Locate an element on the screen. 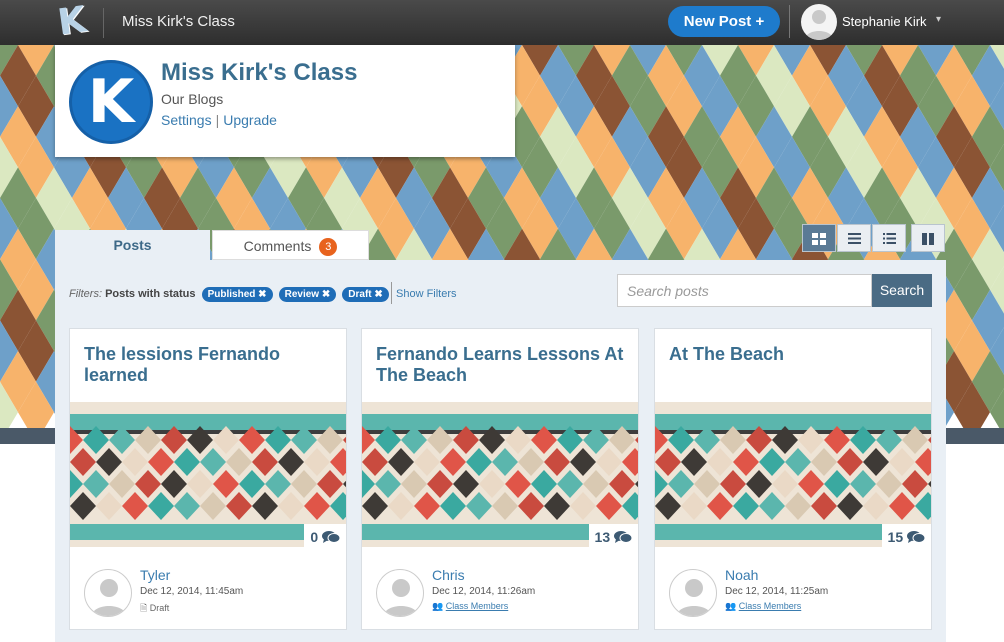 The width and height of the screenshot is (1004, 642). author-name: Chris is located at coordinates (448, 575).